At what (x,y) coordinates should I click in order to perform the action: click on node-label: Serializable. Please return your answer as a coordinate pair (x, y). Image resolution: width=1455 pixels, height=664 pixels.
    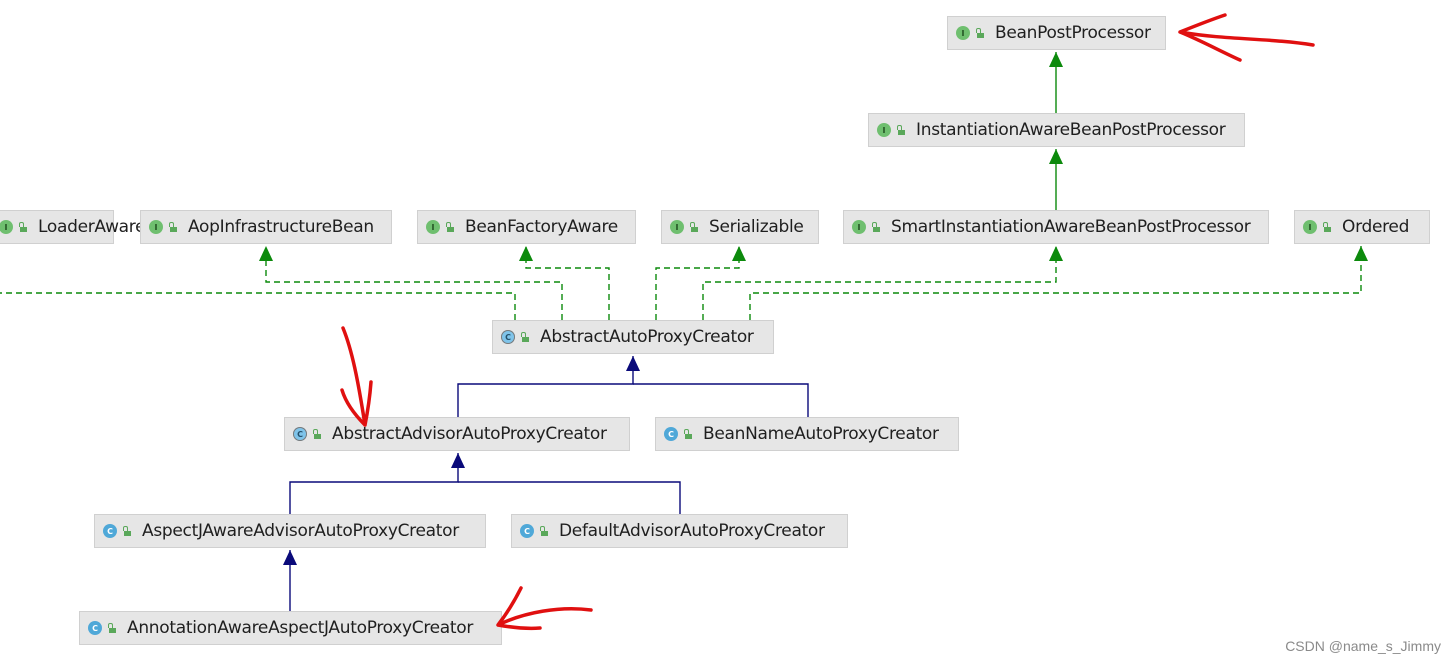
    Looking at the image, I should click on (756, 227).